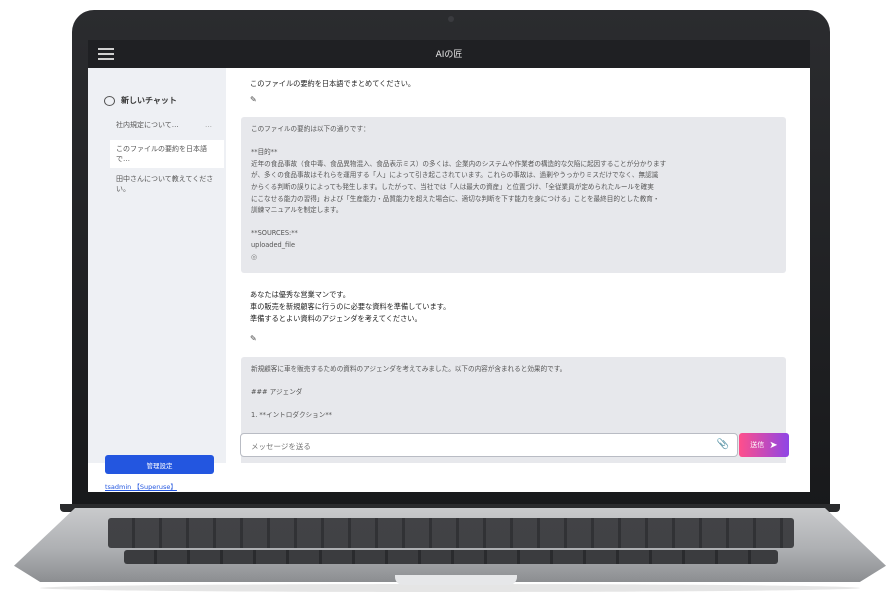  I want to click on laptop-shadow, so click(450, 588).